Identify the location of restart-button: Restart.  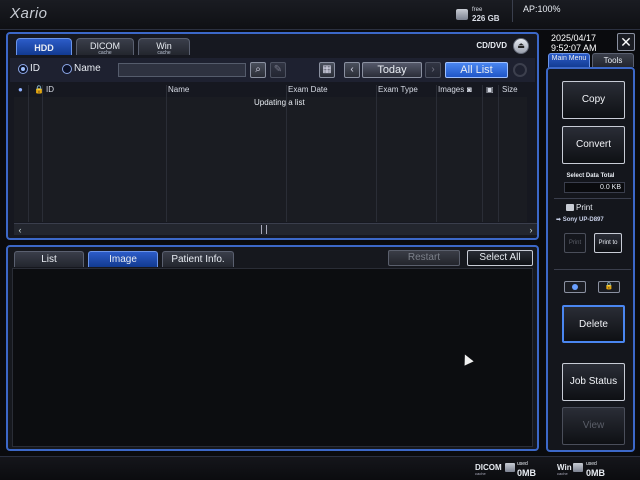
(424, 258).